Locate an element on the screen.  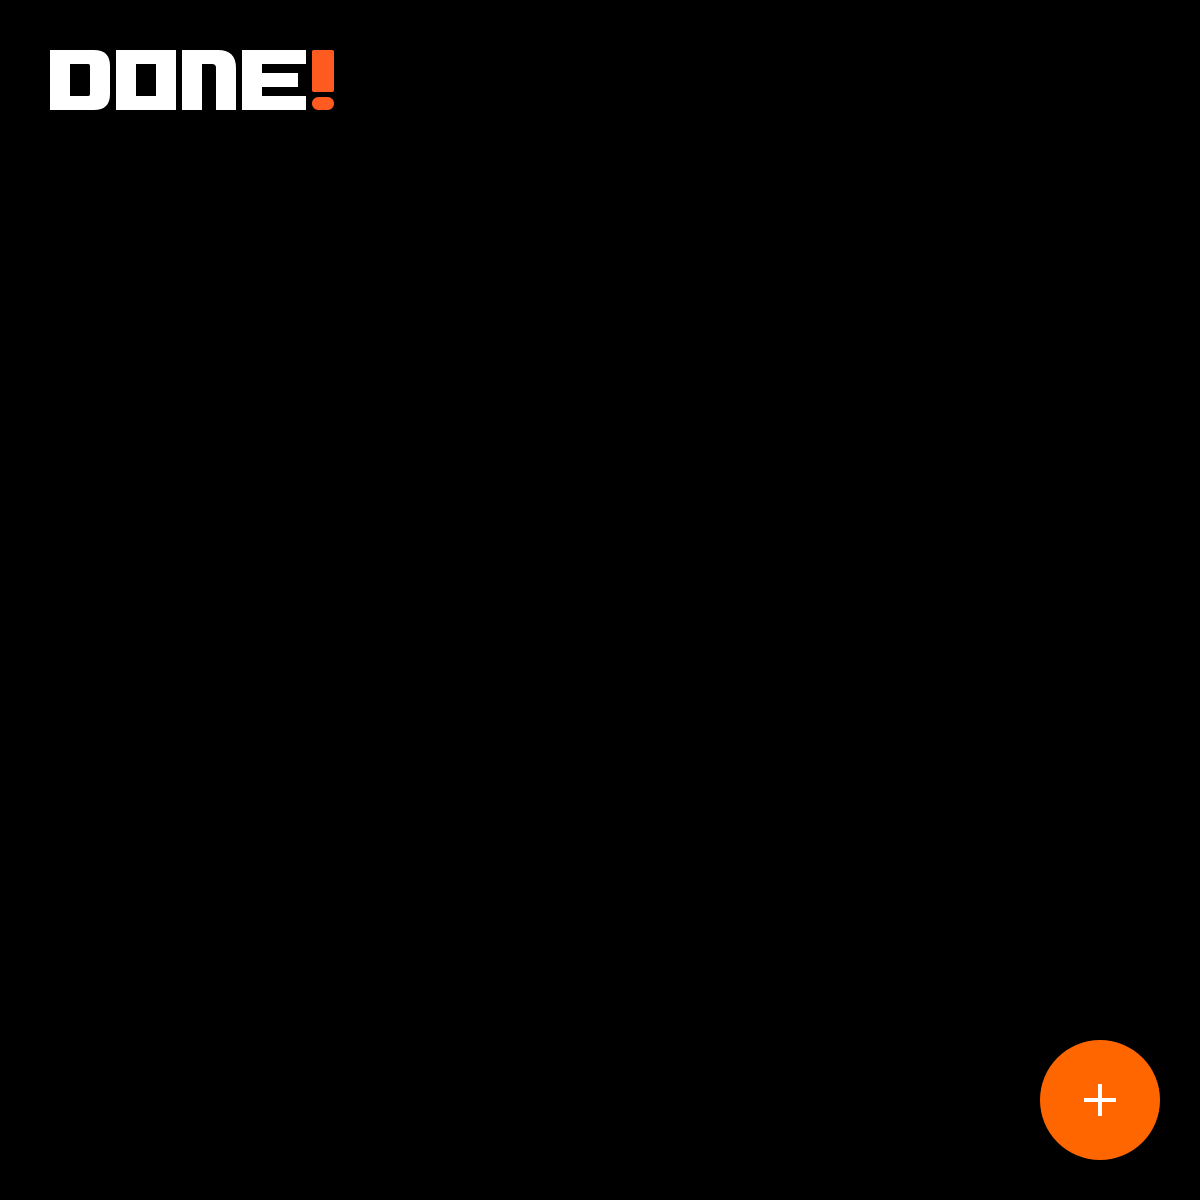
done-logo-mark is located at coordinates (192, 80).